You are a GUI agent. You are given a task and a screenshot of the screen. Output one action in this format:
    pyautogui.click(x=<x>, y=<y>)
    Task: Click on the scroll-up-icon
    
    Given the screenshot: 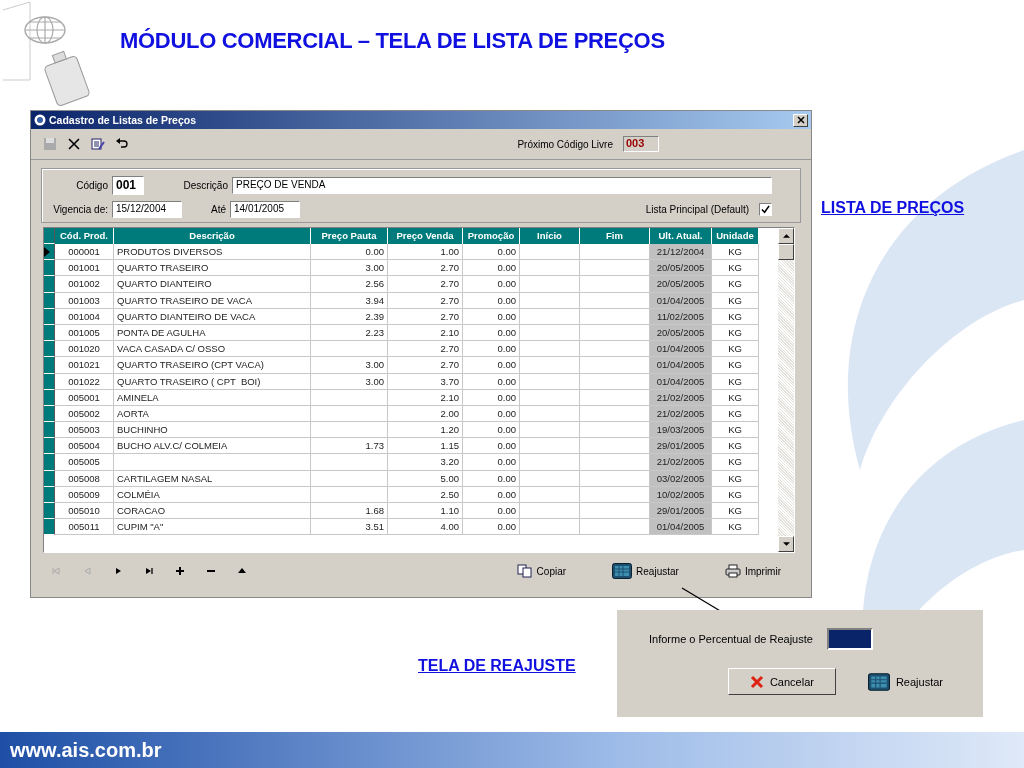 What is the action you would take?
    pyautogui.click(x=786, y=236)
    